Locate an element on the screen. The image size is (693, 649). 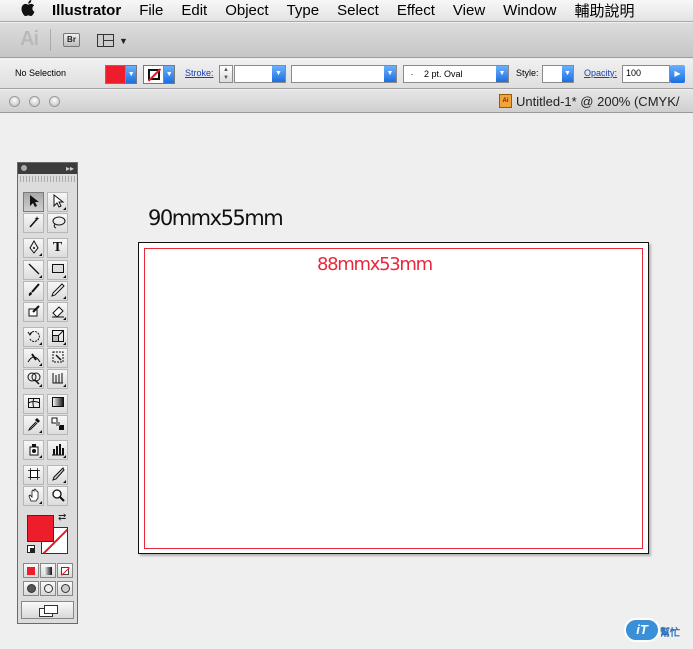
hand-icon is located at coordinates (33, 495).